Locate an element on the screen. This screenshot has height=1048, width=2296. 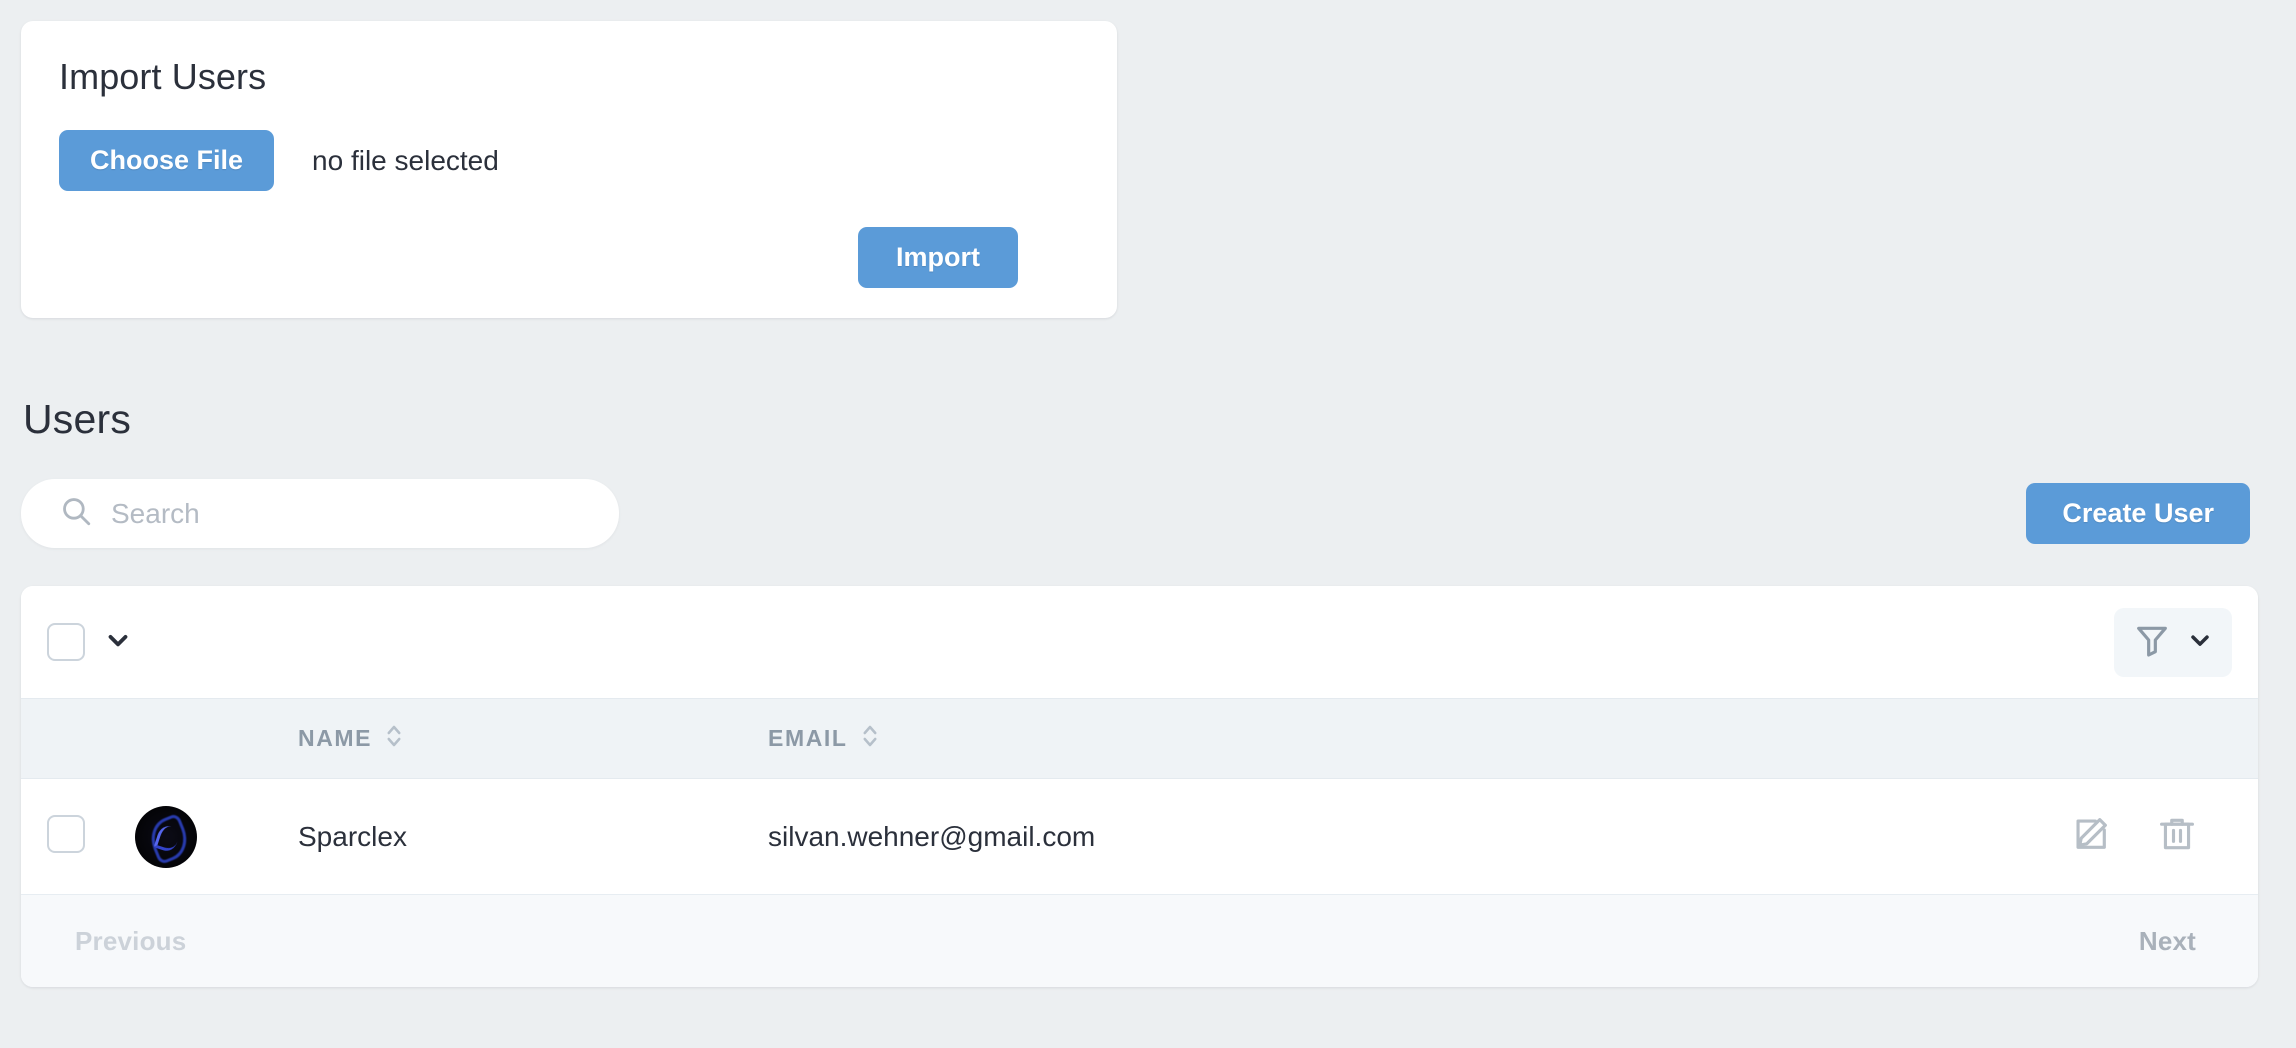
header-cell-email: EMAIL is located at coordinates (1393, 739).